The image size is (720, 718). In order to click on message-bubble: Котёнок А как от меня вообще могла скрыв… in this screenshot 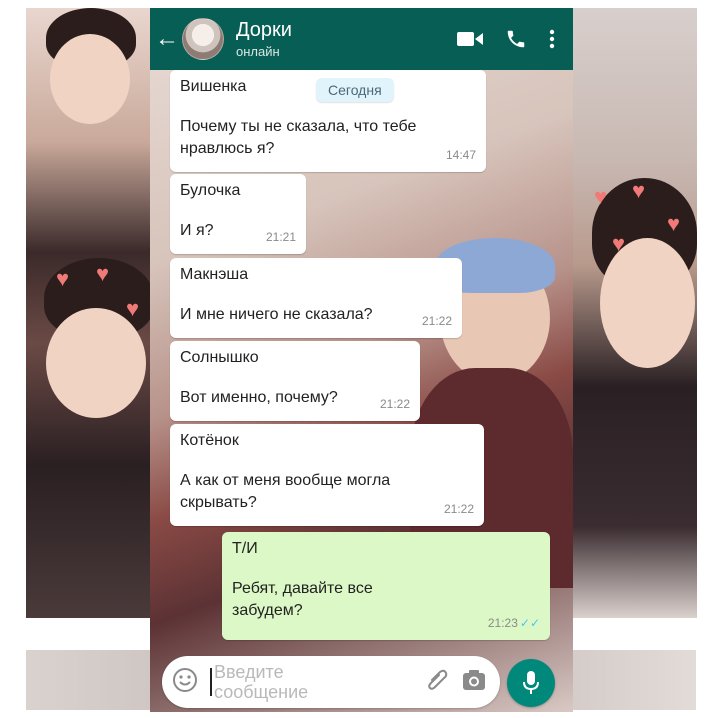, I will do `click(327, 475)`.